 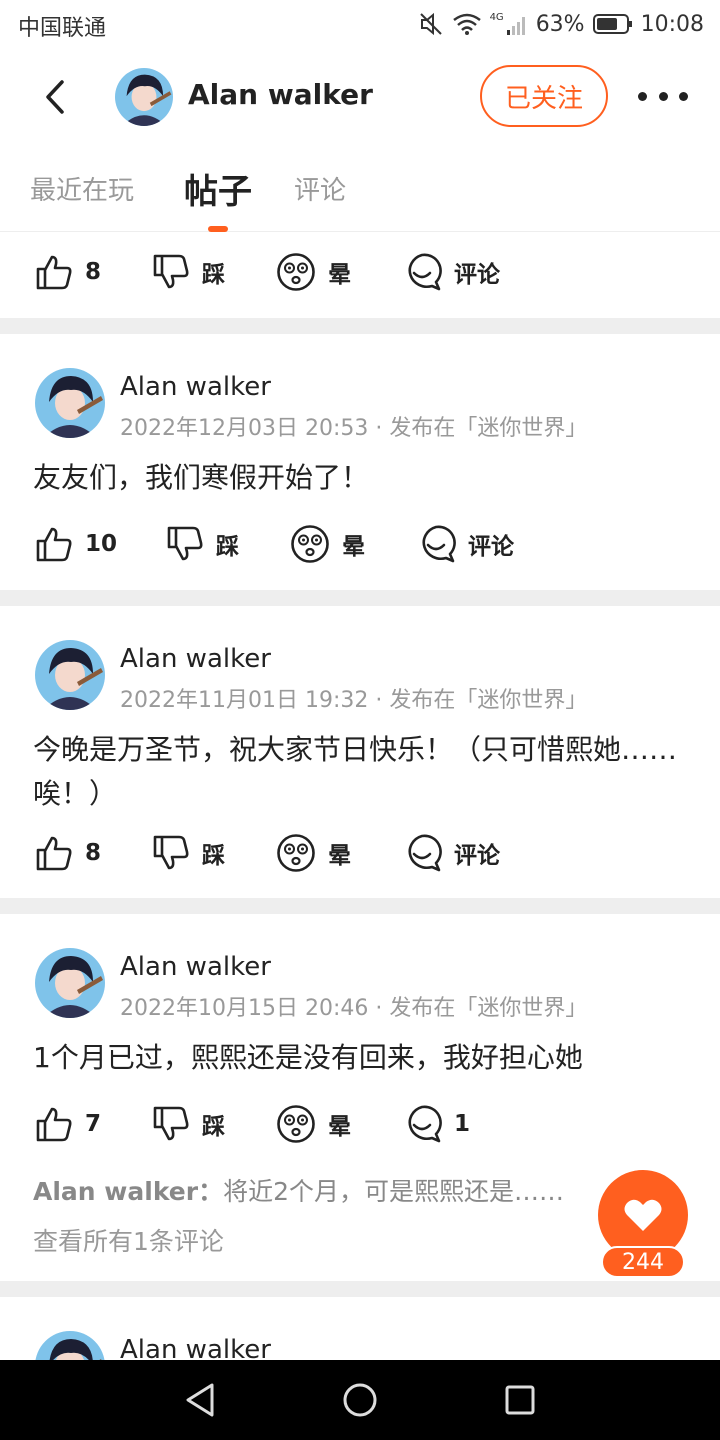 I want to click on comment-button: 1, so click(x=436, y=1124).